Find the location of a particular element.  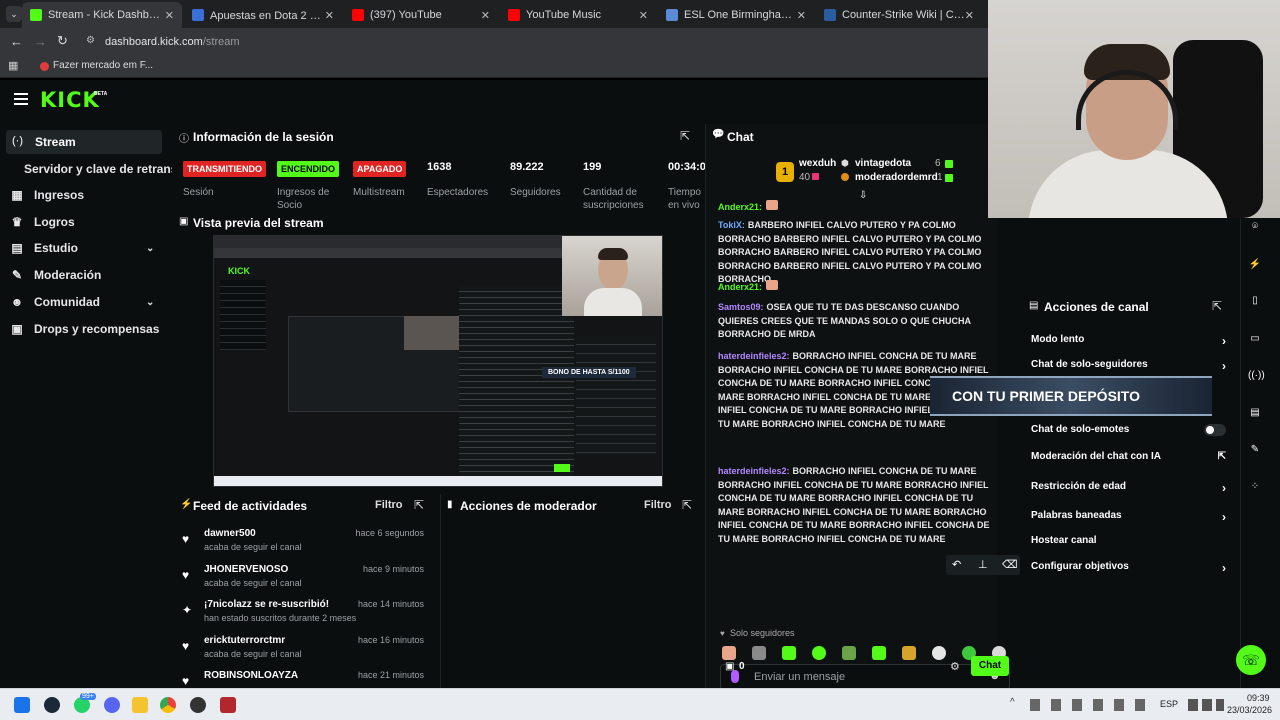

support-button: ☏ is located at coordinates (1251, 660).